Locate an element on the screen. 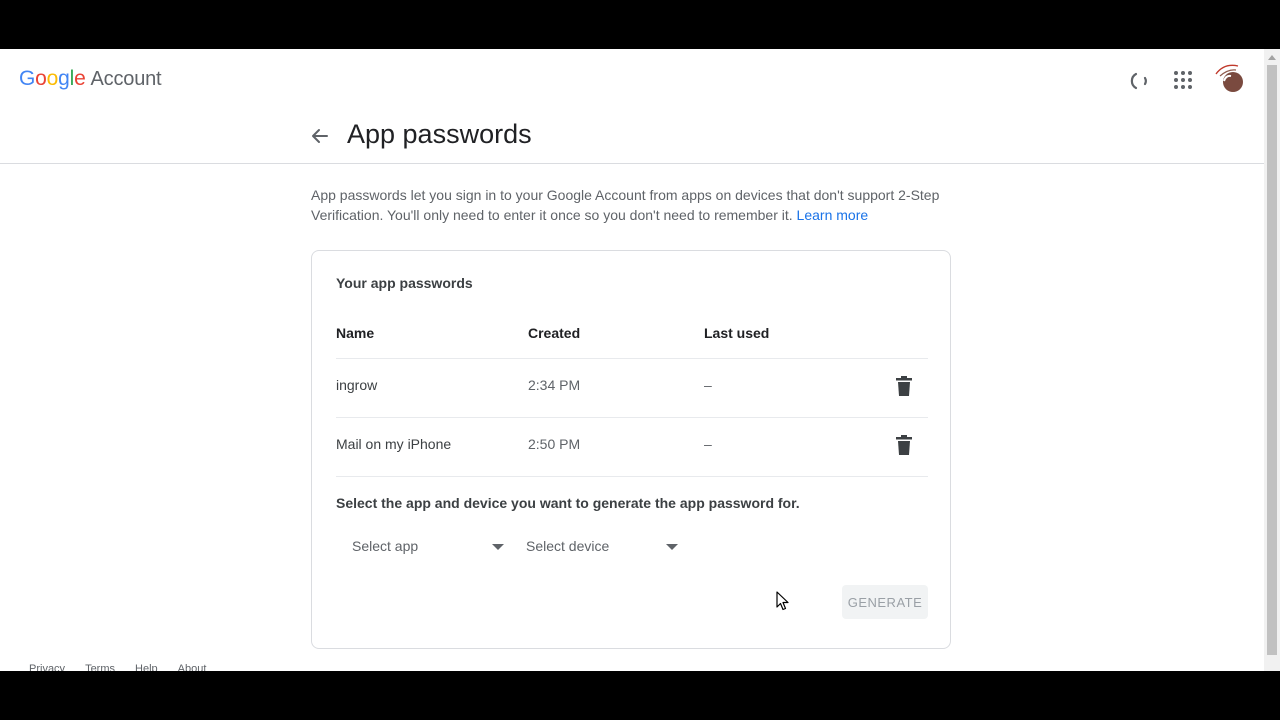 This screenshot has height=720, width=1280. google-account-logo: Go o g l e Account is located at coordinates (90, 79).